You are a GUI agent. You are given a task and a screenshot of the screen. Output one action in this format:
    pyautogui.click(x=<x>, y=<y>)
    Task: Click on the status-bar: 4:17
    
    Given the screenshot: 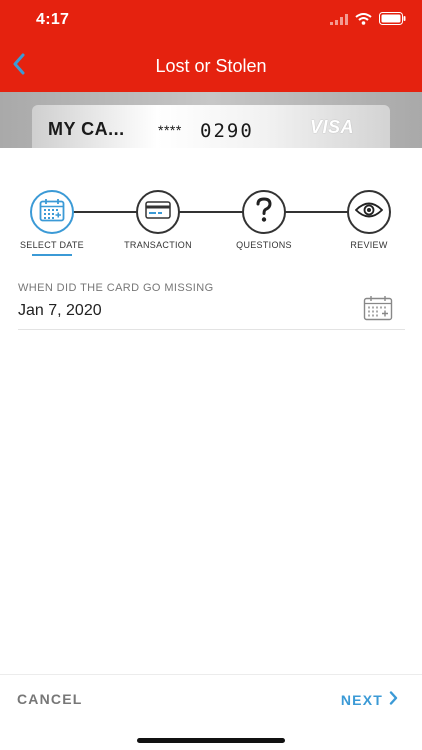 What is the action you would take?
    pyautogui.click(x=211, y=22)
    